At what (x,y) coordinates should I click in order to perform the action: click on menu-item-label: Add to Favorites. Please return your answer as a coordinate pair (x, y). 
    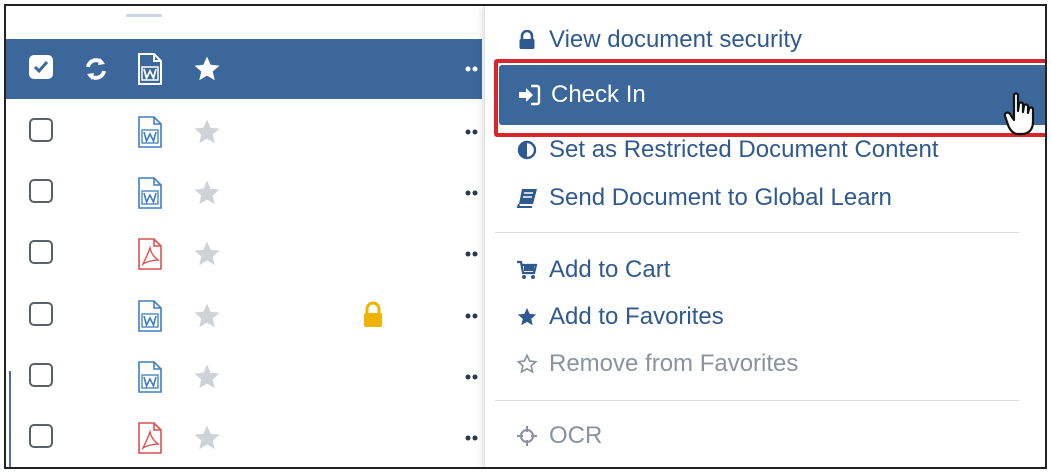
    Looking at the image, I should click on (636, 316).